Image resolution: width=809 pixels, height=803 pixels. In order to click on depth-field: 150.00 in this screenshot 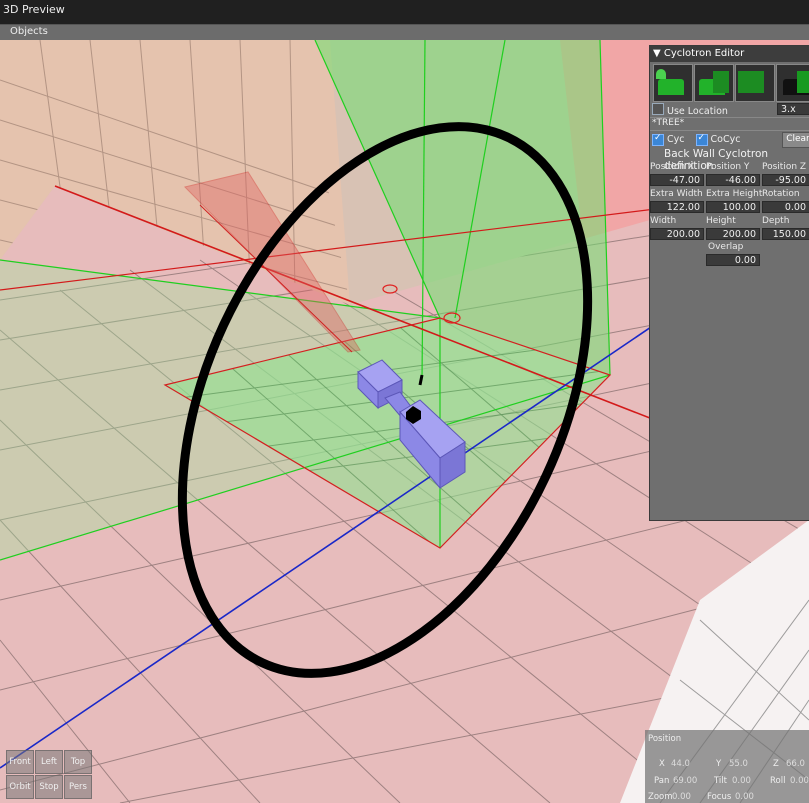, I will do `click(785, 234)`.